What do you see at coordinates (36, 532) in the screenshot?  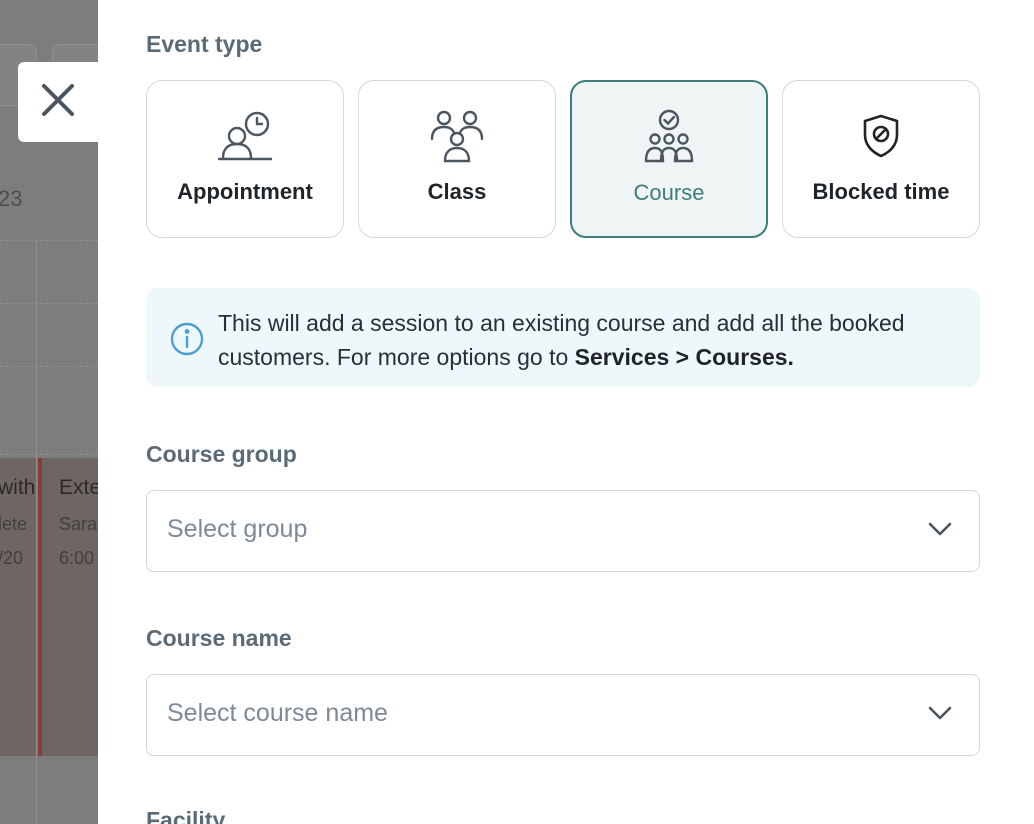 I see `grid-column-line` at bounding box center [36, 532].